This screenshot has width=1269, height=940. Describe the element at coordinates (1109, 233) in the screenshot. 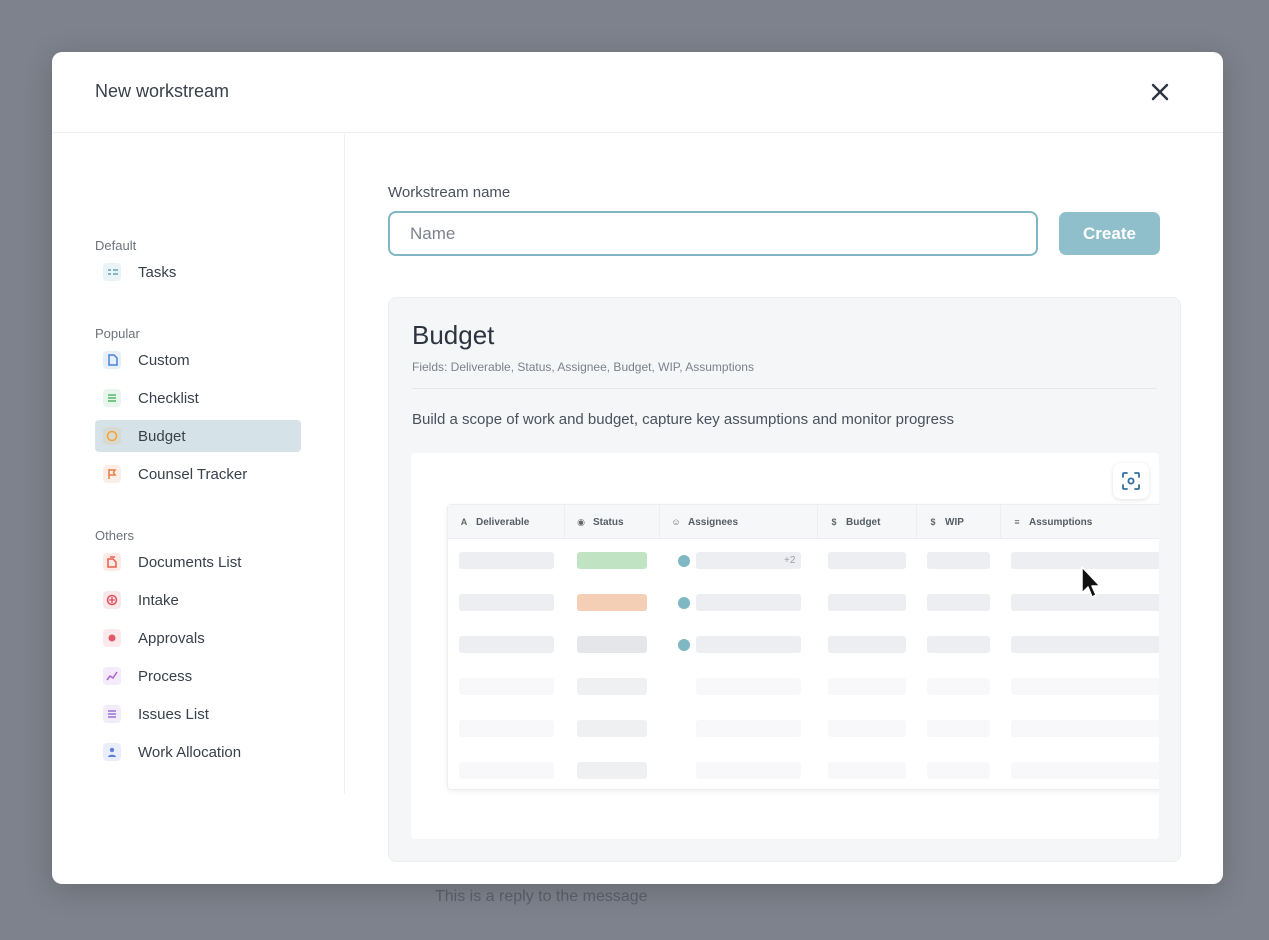

I see `create-button: Create` at that location.